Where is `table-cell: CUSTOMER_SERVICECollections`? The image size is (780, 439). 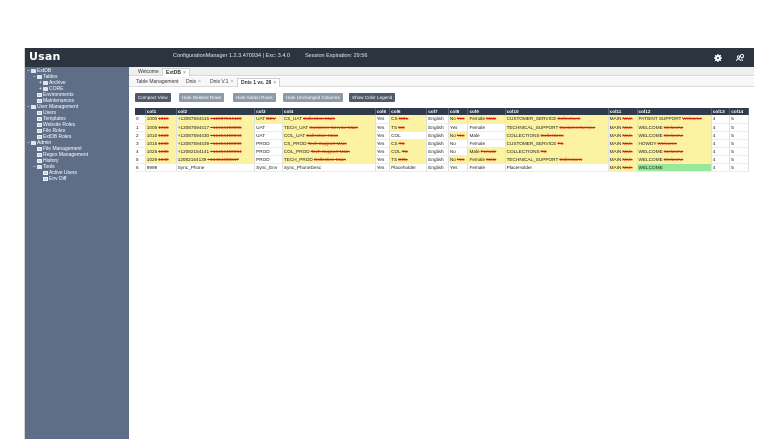
table-cell: CUSTOMER_SERVICECollections is located at coordinates (557, 119).